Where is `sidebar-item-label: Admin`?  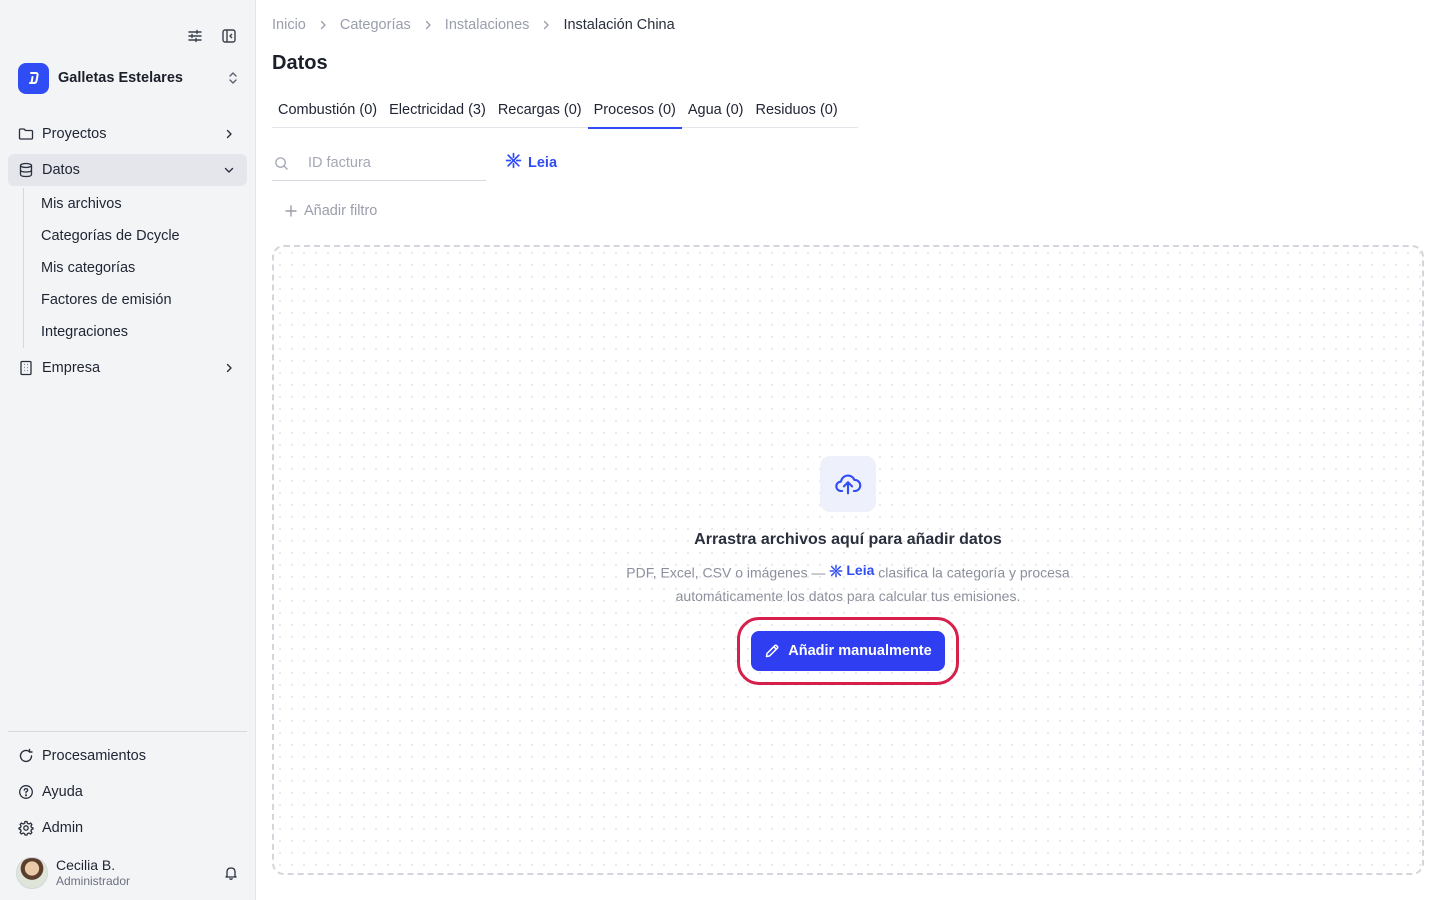
sidebar-item-label: Admin is located at coordinates (63, 828).